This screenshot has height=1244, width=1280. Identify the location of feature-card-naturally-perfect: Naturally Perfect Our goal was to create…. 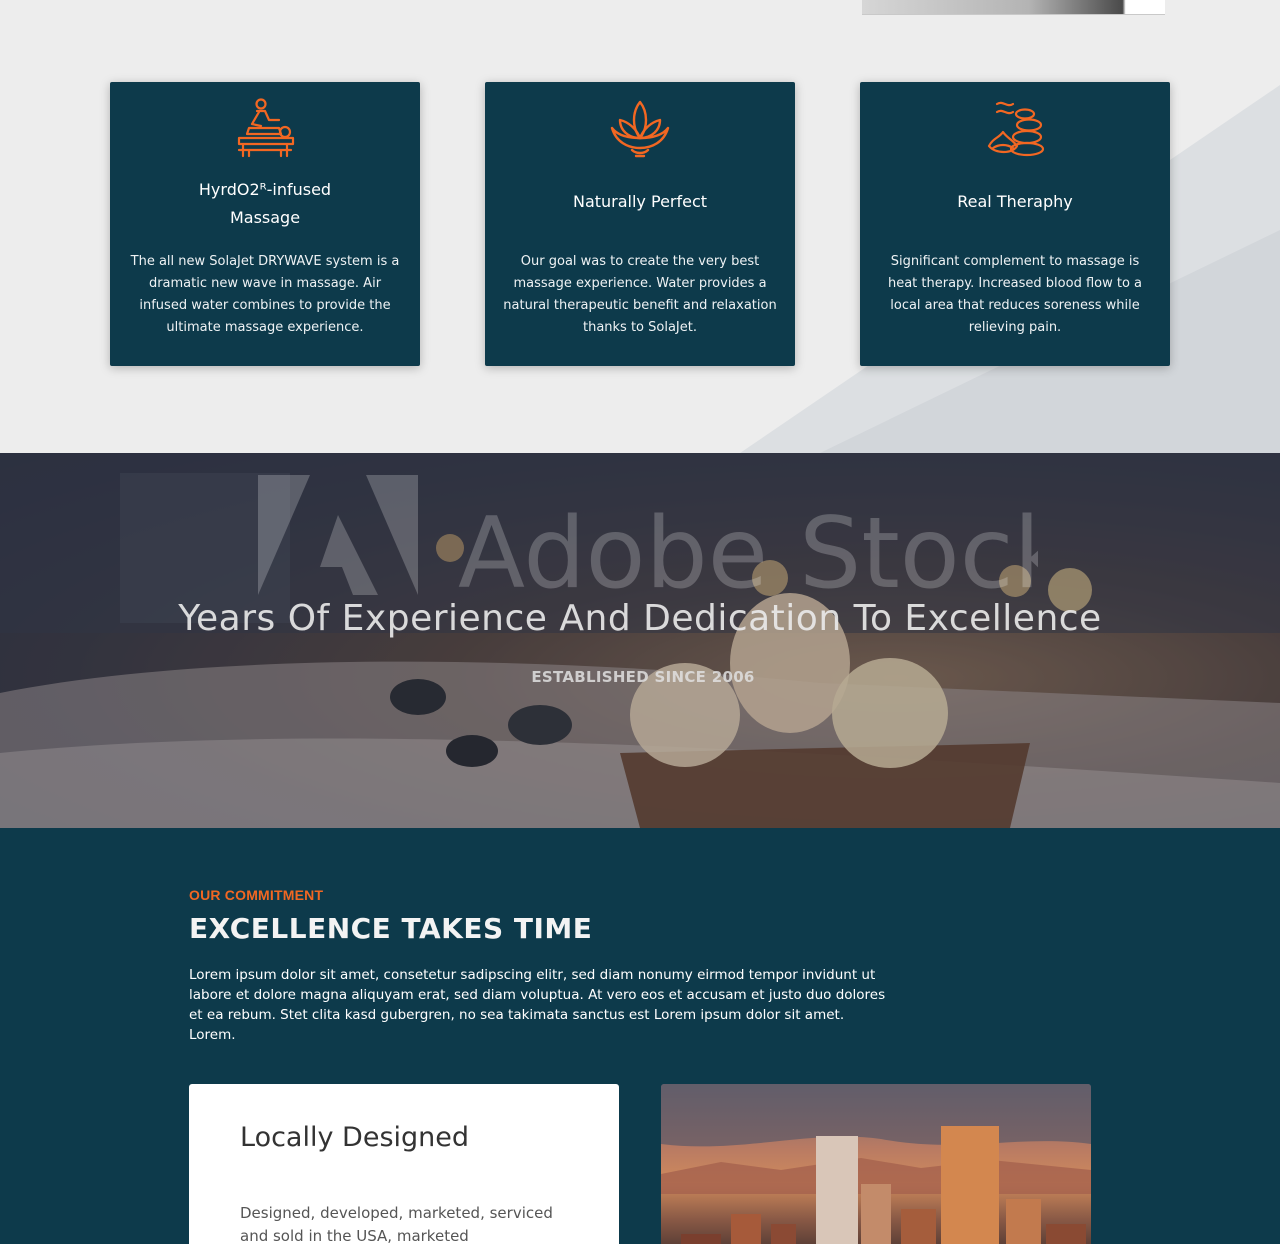
(640, 224).